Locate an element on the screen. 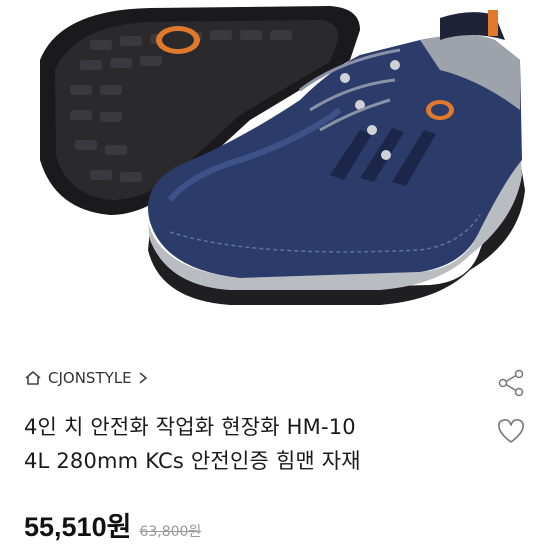 This screenshot has height=559, width=559. heart-outline-icon is located at coordinates (511, 433).